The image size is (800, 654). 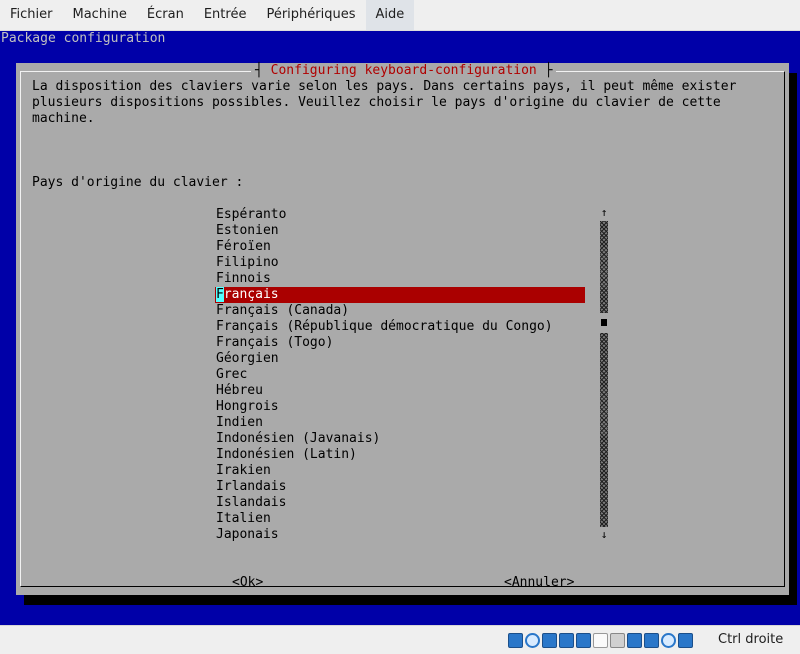 I want to click on menu-machine: Machine, so click(x=100, y=15).